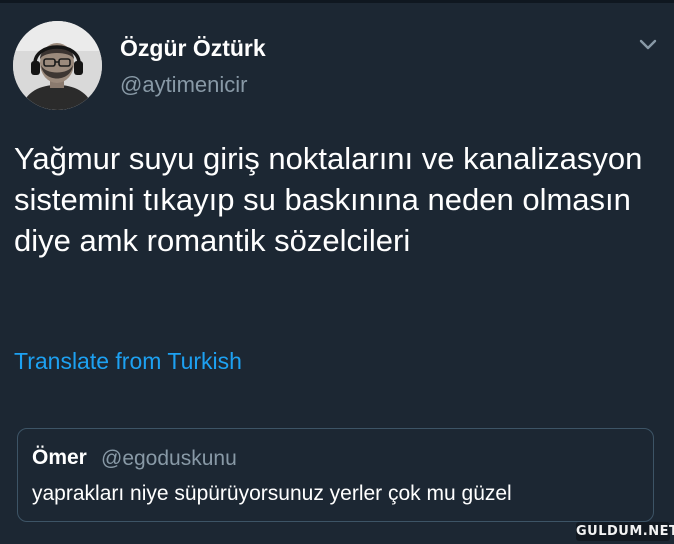 The image size is (674, 544). What do you see at coordinates (648, 45) in the screenshot?
I see `chevron-down-icon` at bounding box center [648, 45].